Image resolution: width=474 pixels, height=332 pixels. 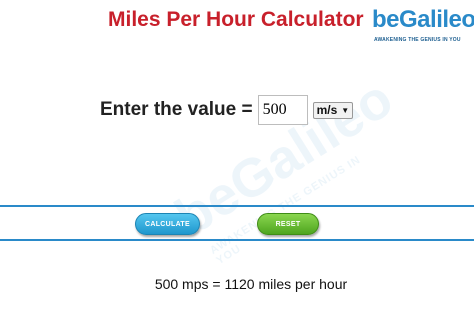 I want to click on begalileo-logo: beGalileo AWAKENING THE GENIUS IN YOU, so click(x=423, y=26).